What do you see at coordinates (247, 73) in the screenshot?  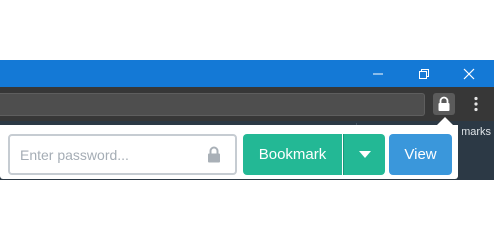 I see `title-bar` at bounding box center [247, 73].